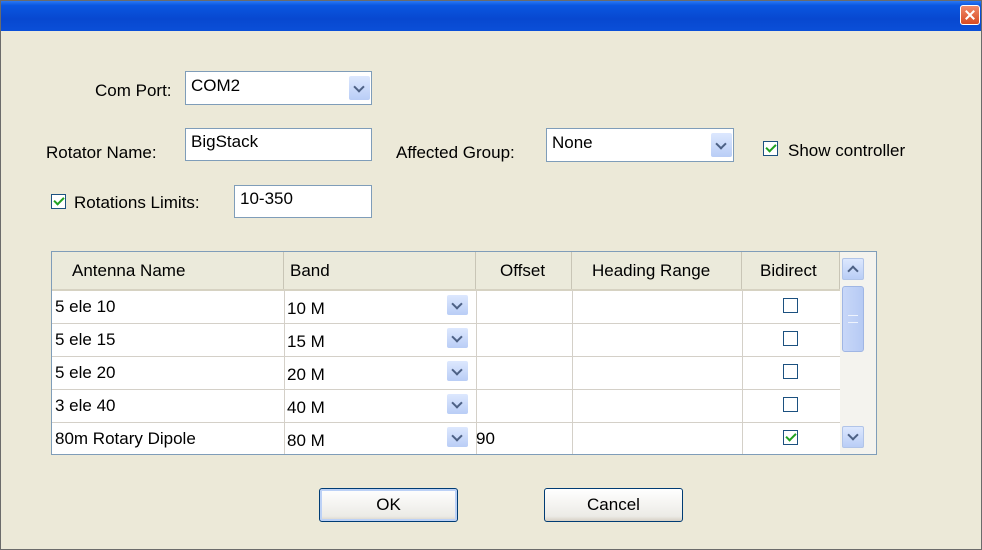 The image size is (982, 550). I want to click on column-header-heading-range: Heading Range, so click(657, 270).